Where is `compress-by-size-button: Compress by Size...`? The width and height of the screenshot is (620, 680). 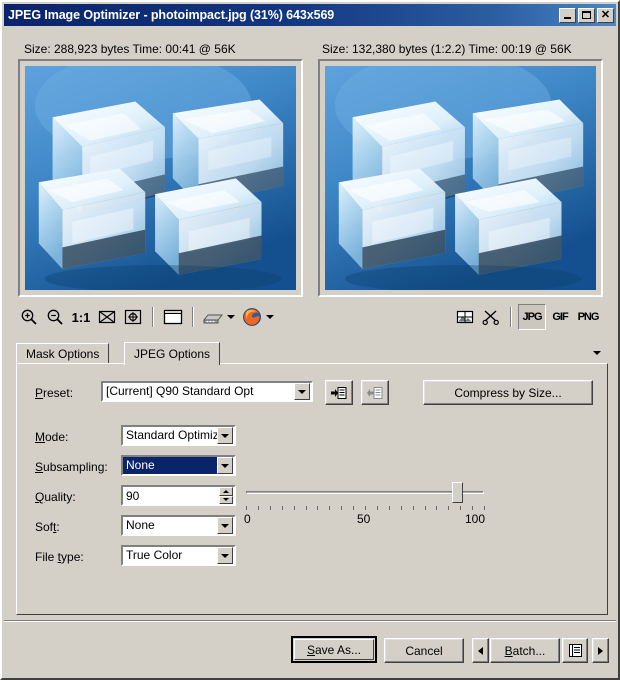 compress-by-size-button: Compress by Size... is located at coordinates (508, 392).